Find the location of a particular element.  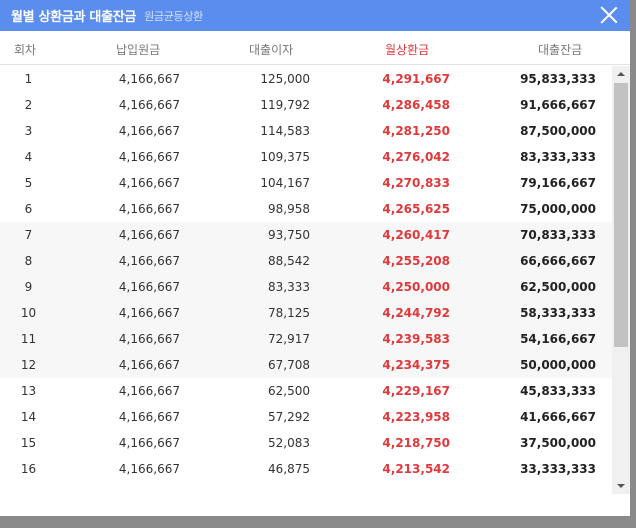

cell-payment: 4,291,667 is located at coordinates (416, 79).